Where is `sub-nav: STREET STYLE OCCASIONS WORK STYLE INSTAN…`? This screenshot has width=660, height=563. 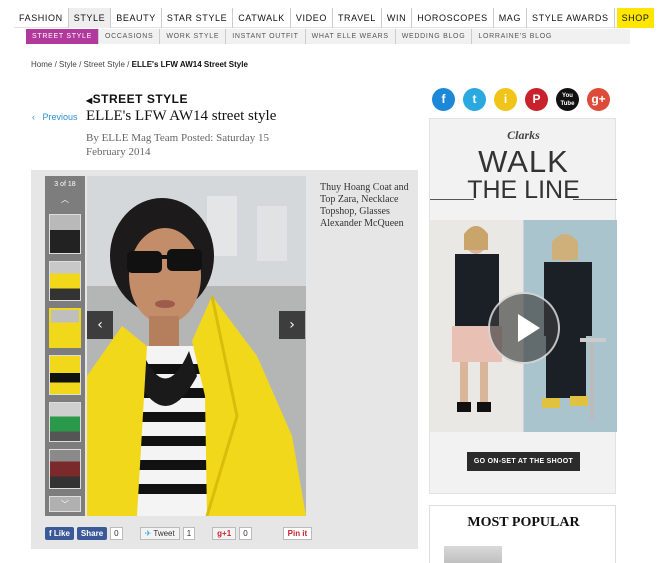
sub-nav: STREET STYLE OCCASIONS WORK STYLE INSTAN… is located at coordinates (328, 36).